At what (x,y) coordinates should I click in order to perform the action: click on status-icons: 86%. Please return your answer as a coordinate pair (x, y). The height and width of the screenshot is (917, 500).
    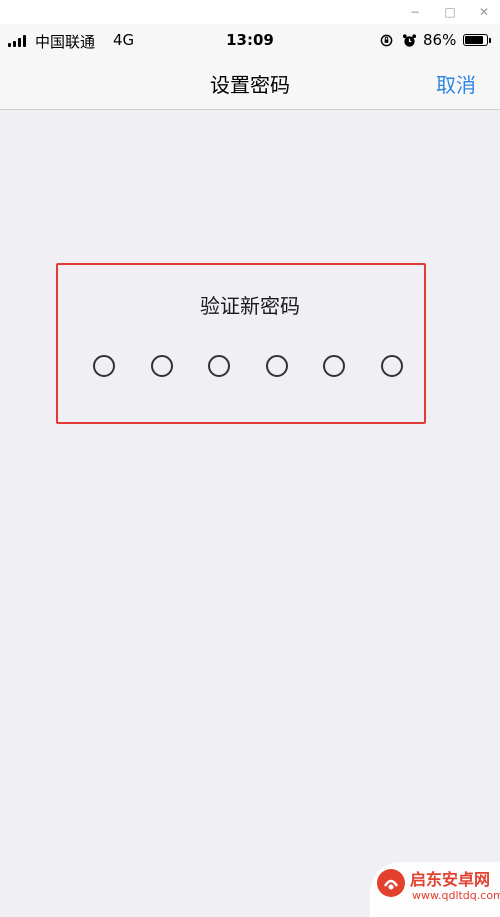
    Looking at the image, I should click on (437, 41).